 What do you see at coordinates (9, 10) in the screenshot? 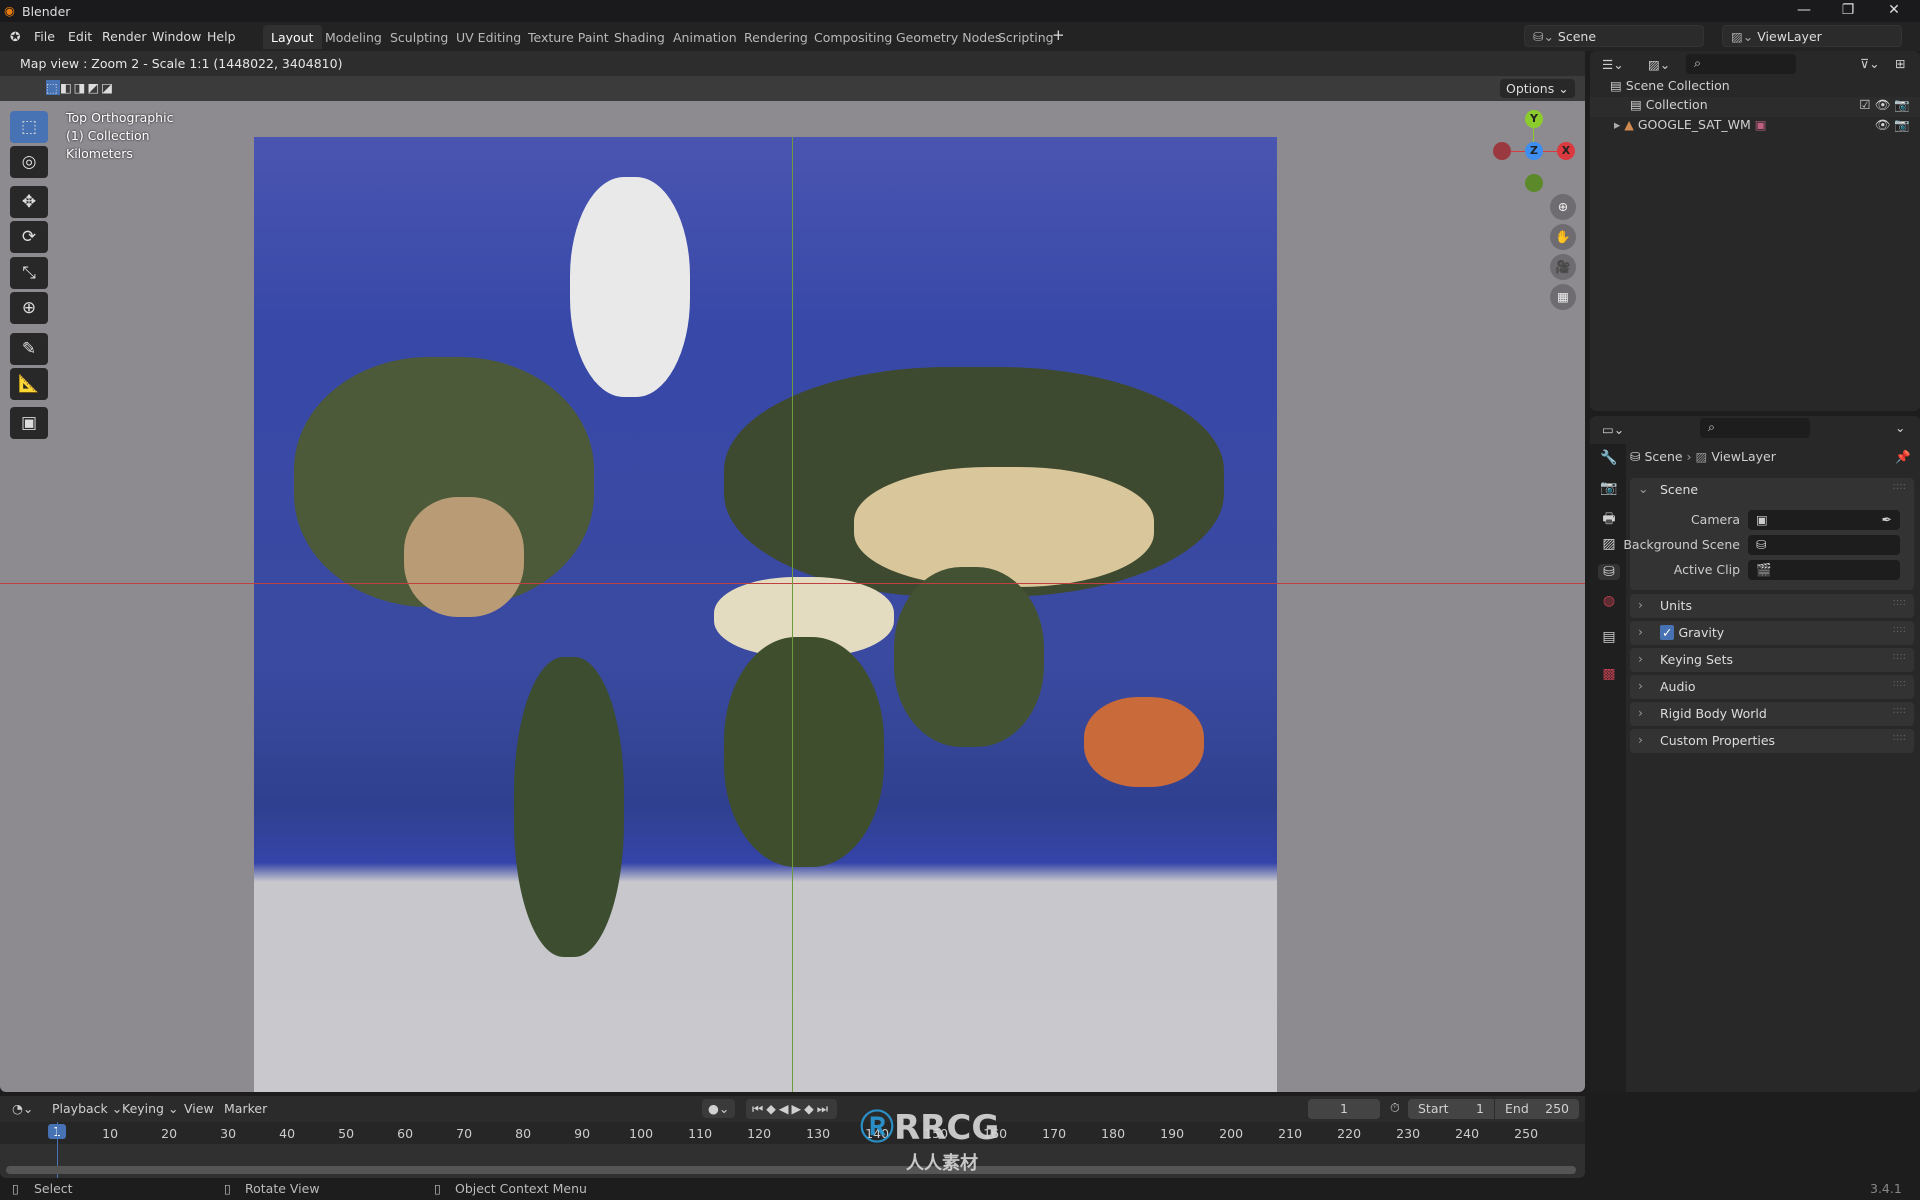
I see `blender-logo-icon: ◉` at bounding box center [9, 10].